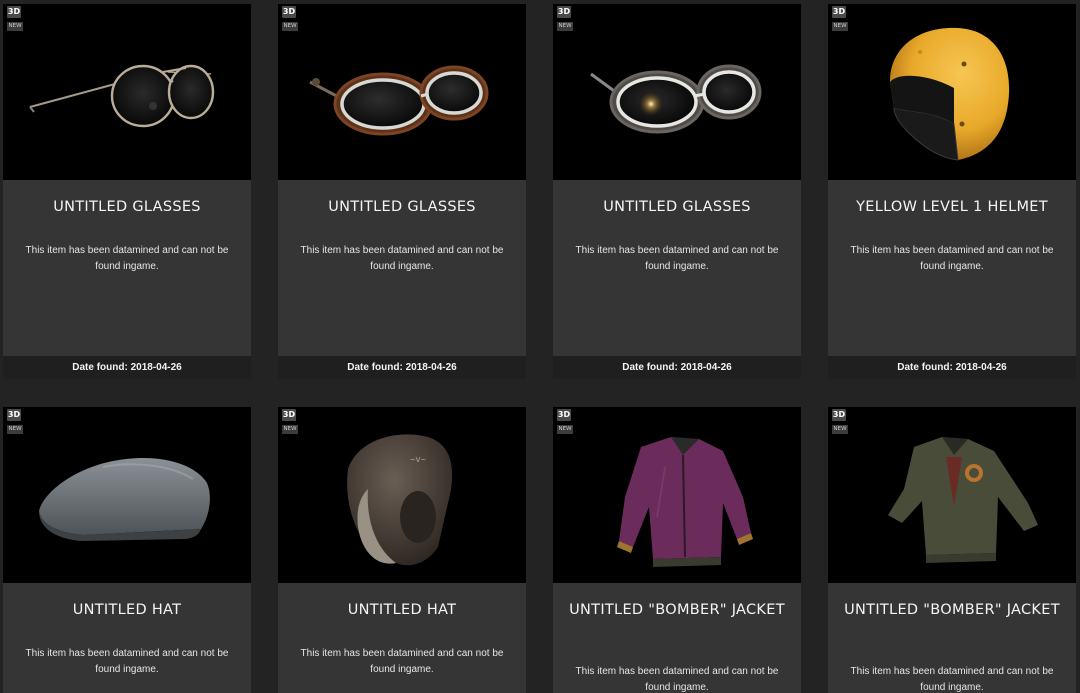 The width and height of the screenshot is (1080, 693). What do you see at coordinates (952, 207) in the screenshot?
I see `item-title: YELLOW LEVEL 1 HELMET` at bounding box center [952, 207].